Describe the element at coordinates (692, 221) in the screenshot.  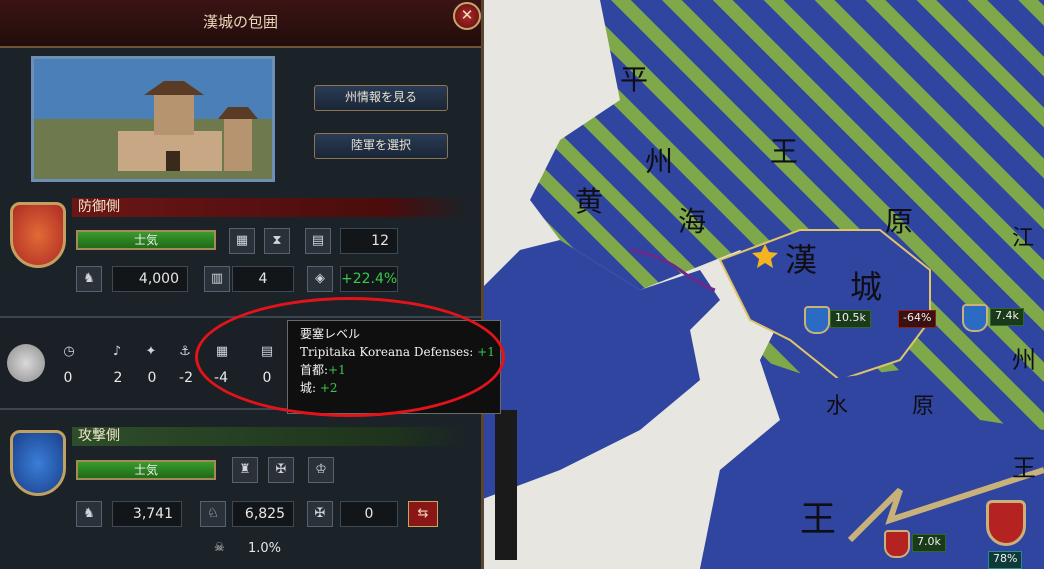
I see `map-label: 海` at that location.